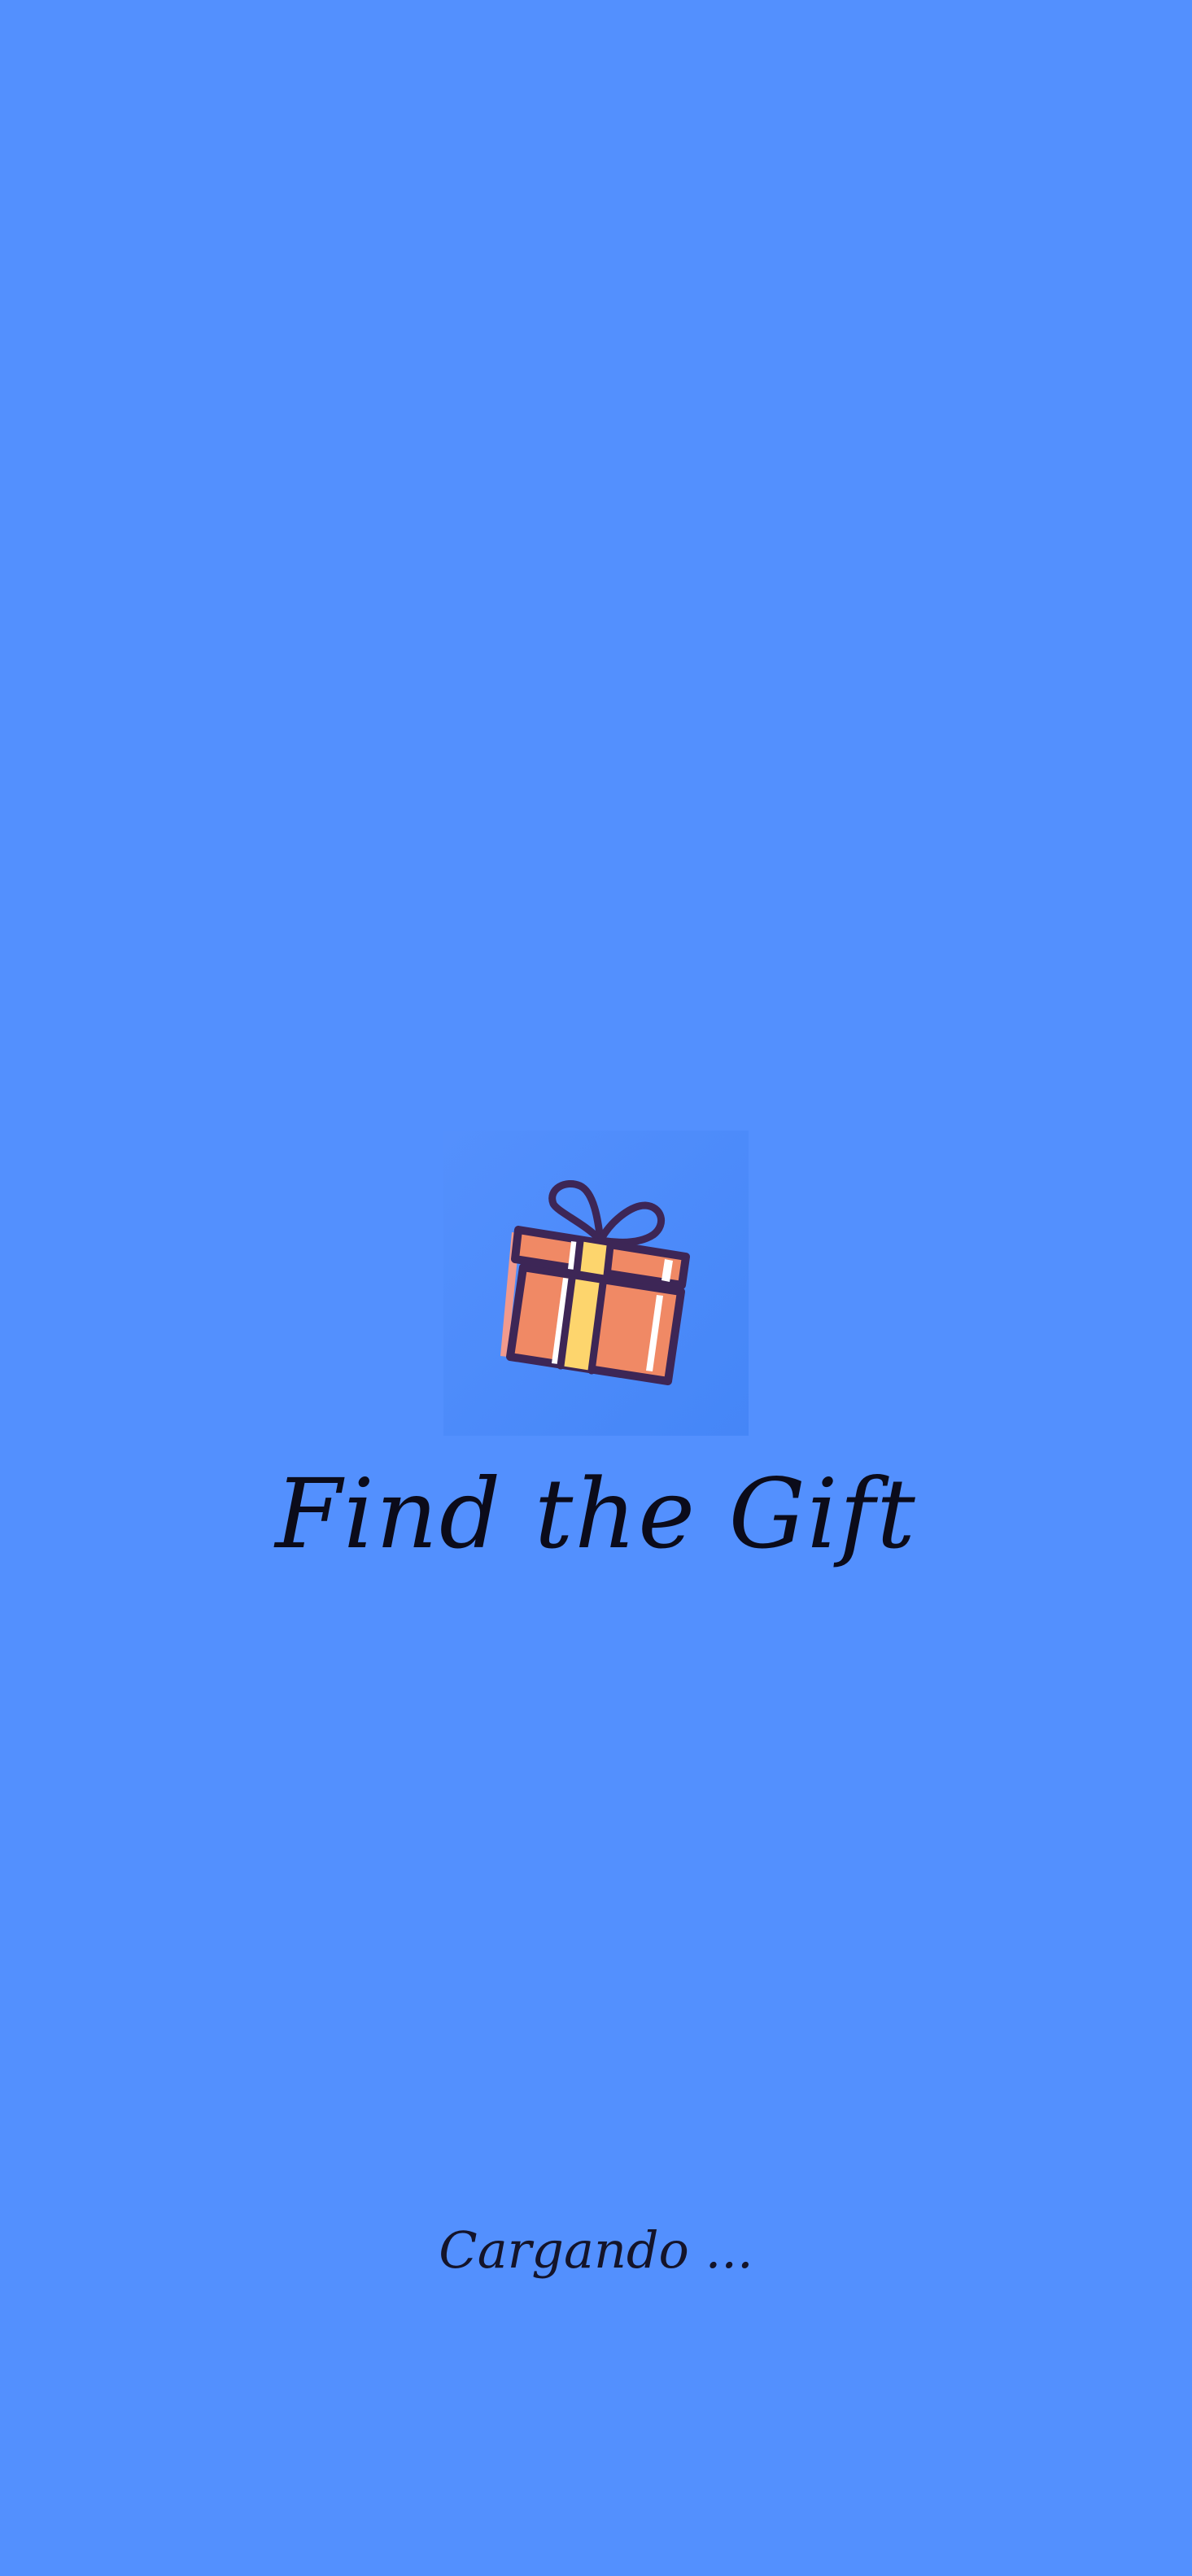 The image size is (1192, 2576). Describe the element at coordinates (596, 1514) in the screenshot. I see `app-title: Find the Gift` at that location.